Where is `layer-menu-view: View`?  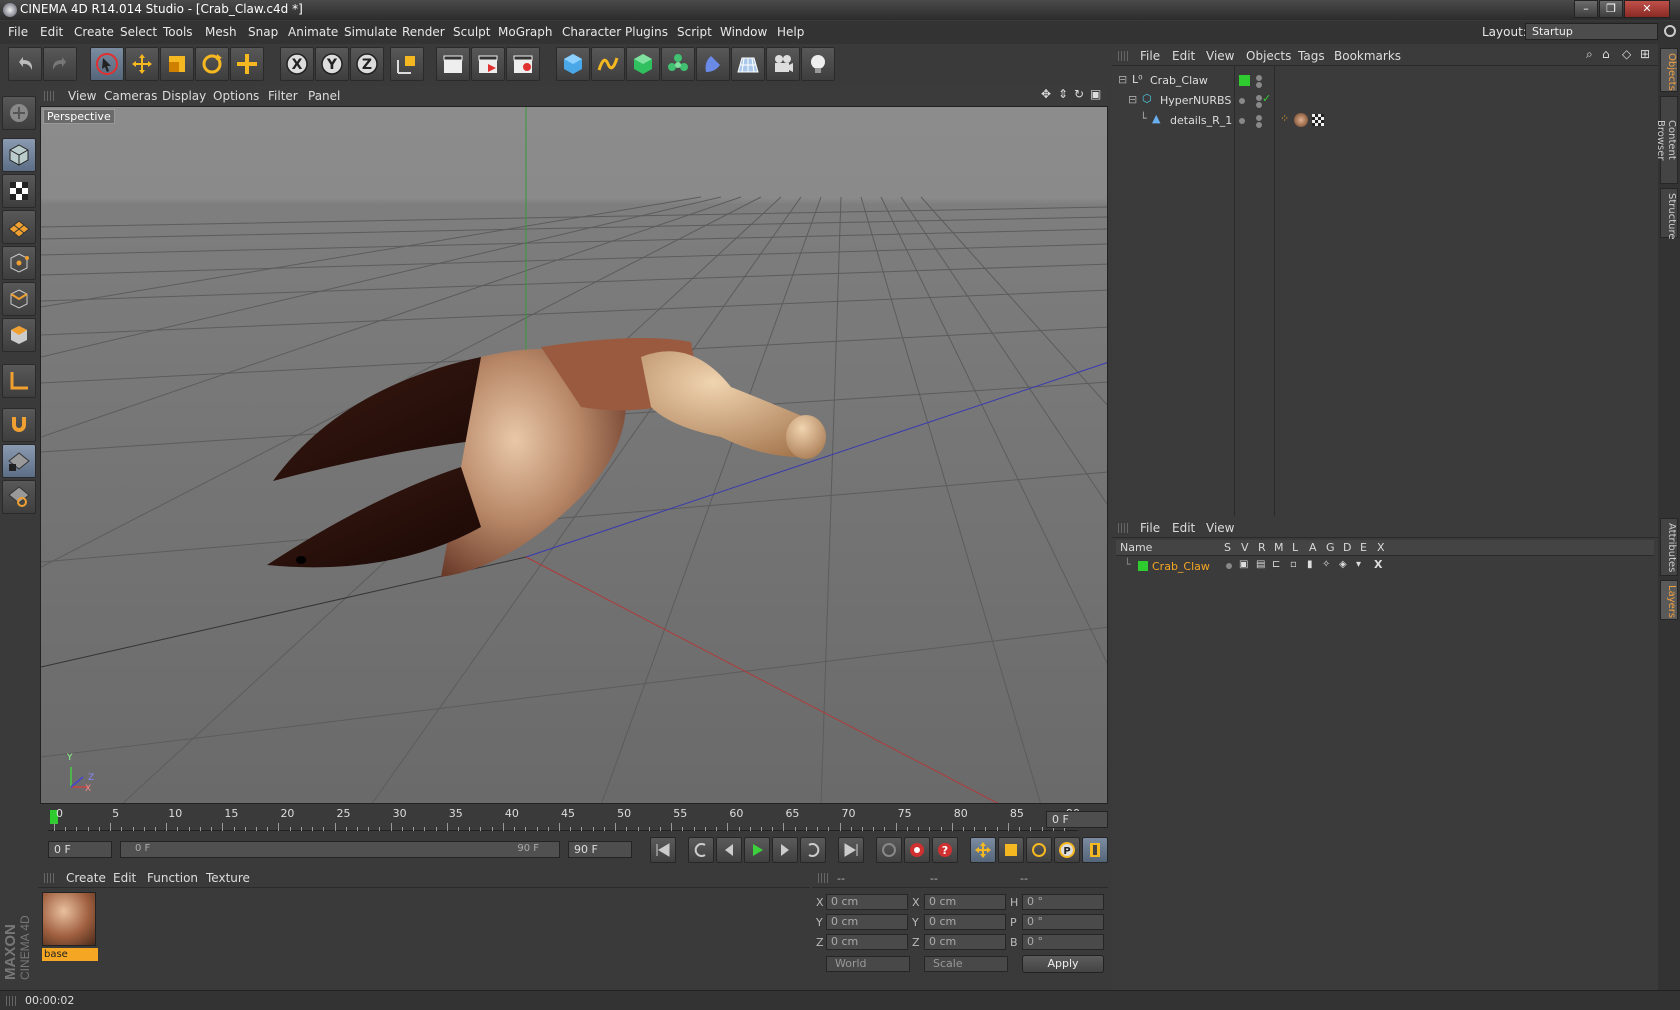 layer-menu-view: View is located at coordinates (1220, 528).